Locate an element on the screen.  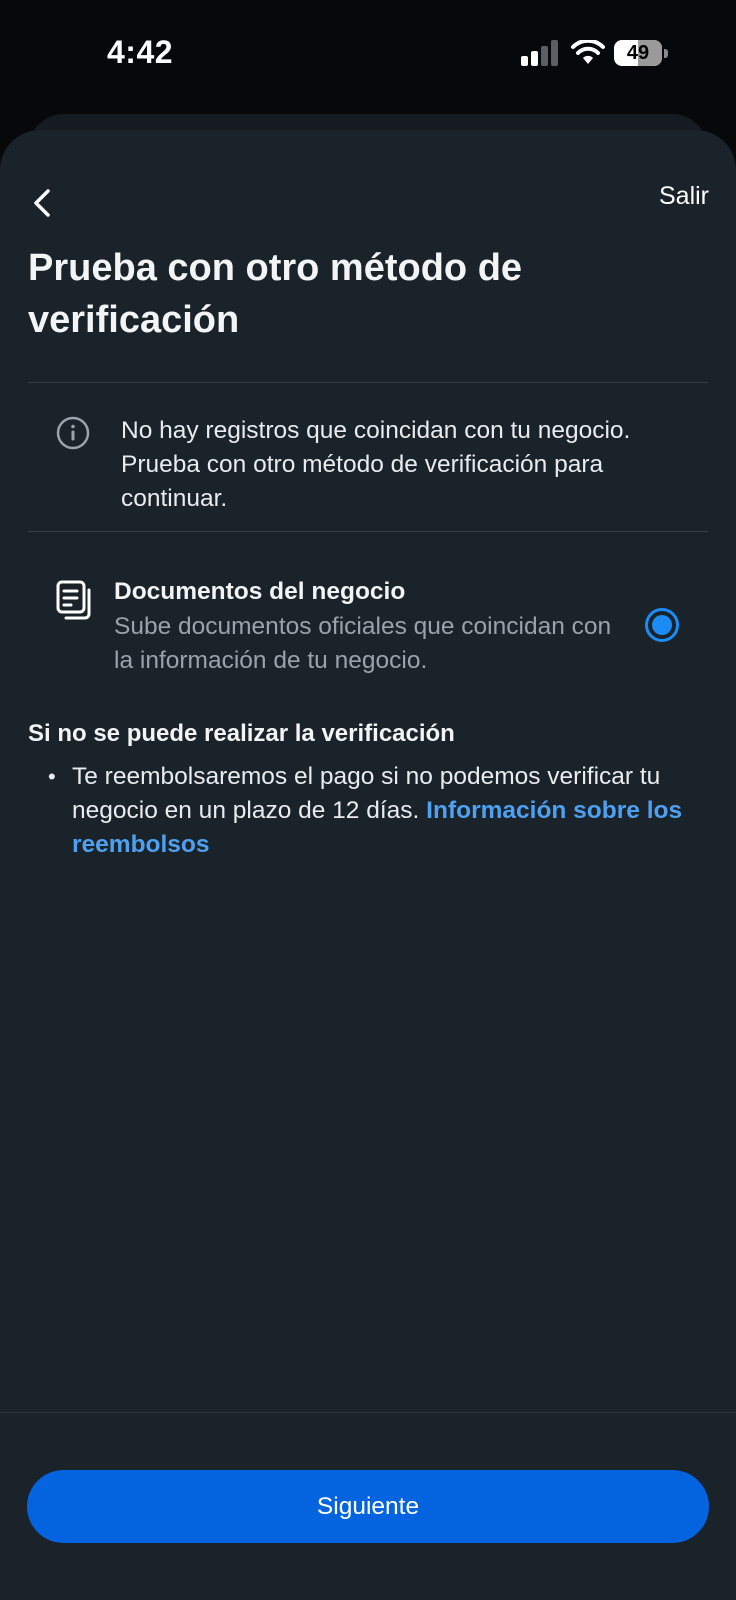
option-radio-selected is located at coordinates (662, 625).